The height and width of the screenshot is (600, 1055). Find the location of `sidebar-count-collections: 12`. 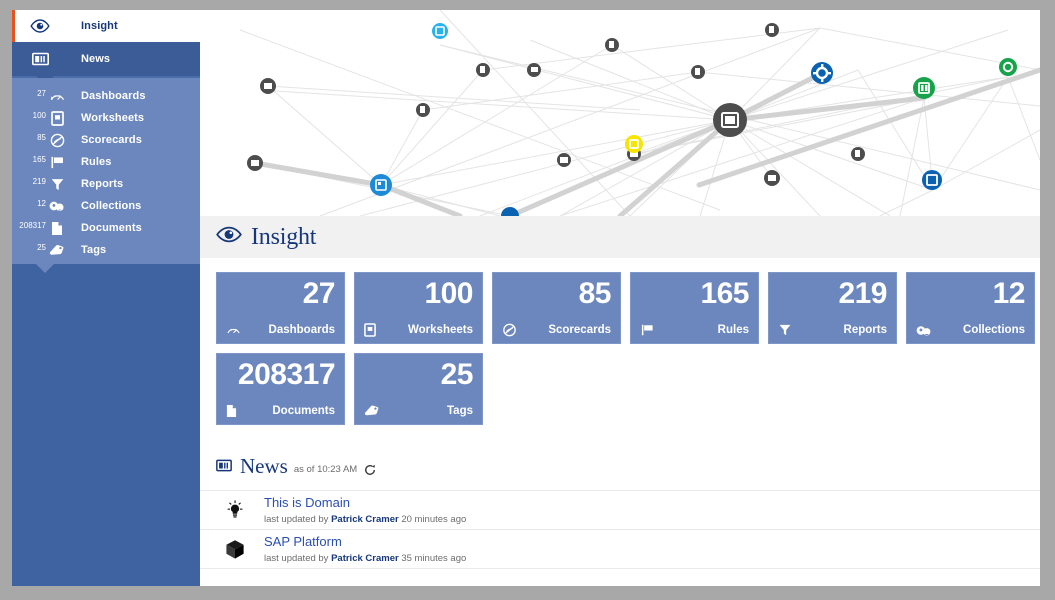

sidebar-count-collections: 12 is located at coordinates (41, 203).